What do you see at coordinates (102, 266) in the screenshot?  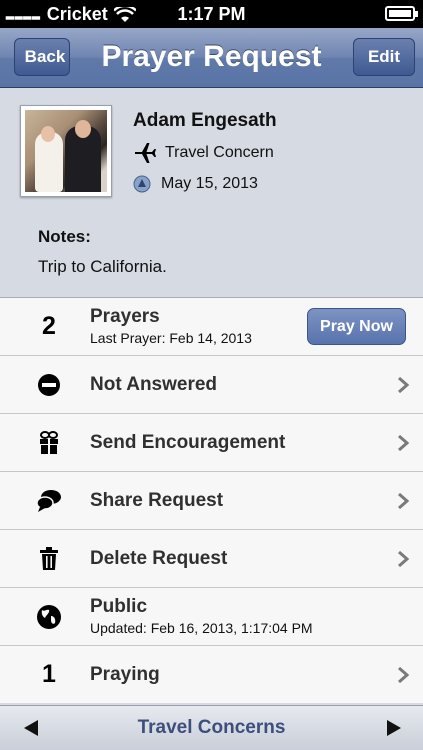 I see `notes-text: Trip to California.` at bounding box center [102, 266].